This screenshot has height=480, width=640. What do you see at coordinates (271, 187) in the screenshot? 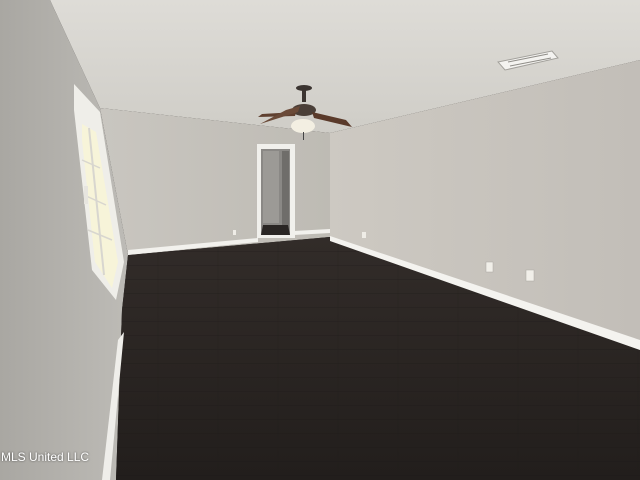
I see `doorway-hall-wall` at bounding box center [271, 187].